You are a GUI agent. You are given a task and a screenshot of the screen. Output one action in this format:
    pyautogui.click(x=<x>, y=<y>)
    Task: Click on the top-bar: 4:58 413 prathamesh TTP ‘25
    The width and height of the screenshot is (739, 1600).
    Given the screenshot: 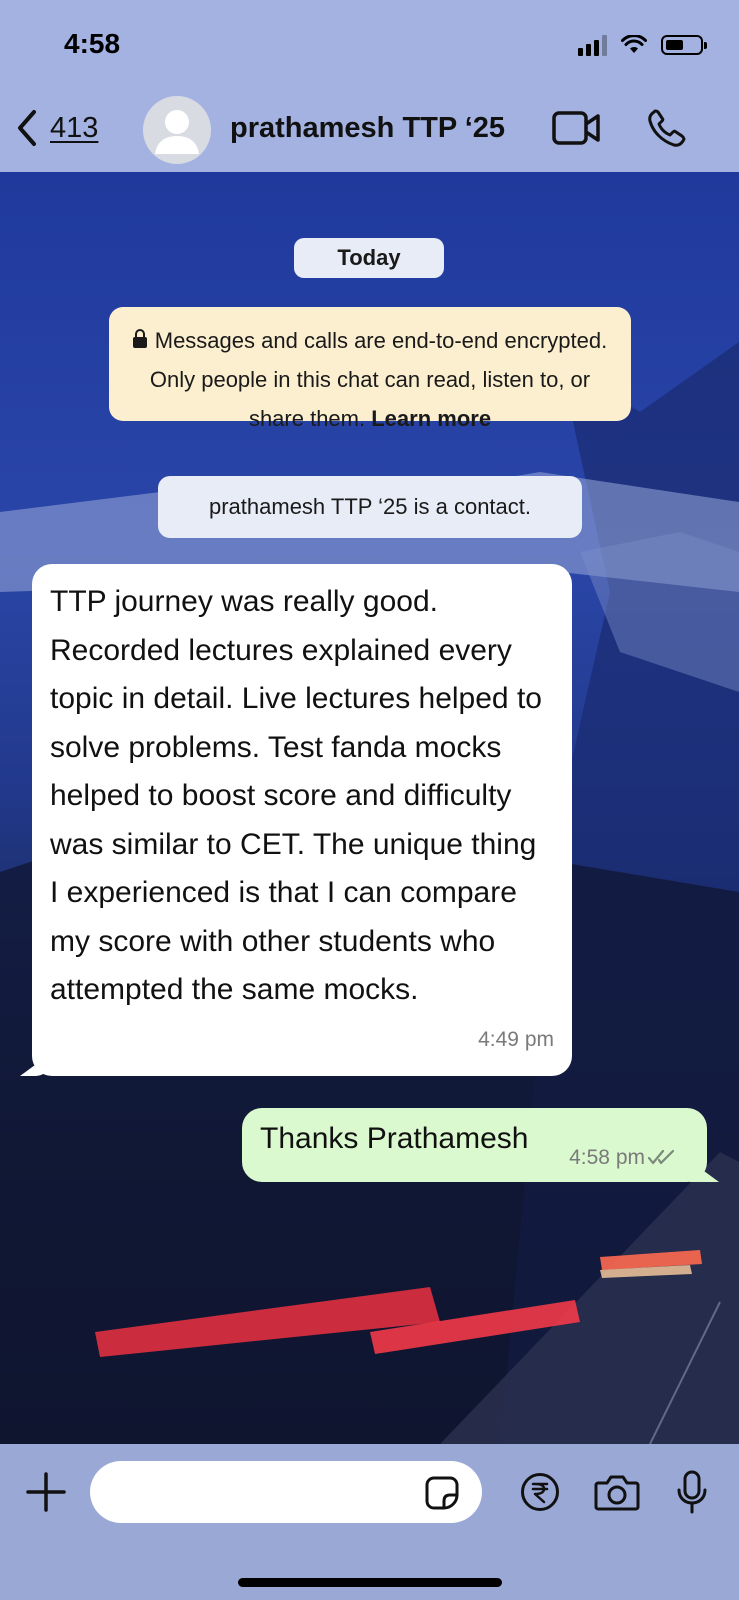 What is the action you would take?
    pyautogui.click(x=369, y=86)
    